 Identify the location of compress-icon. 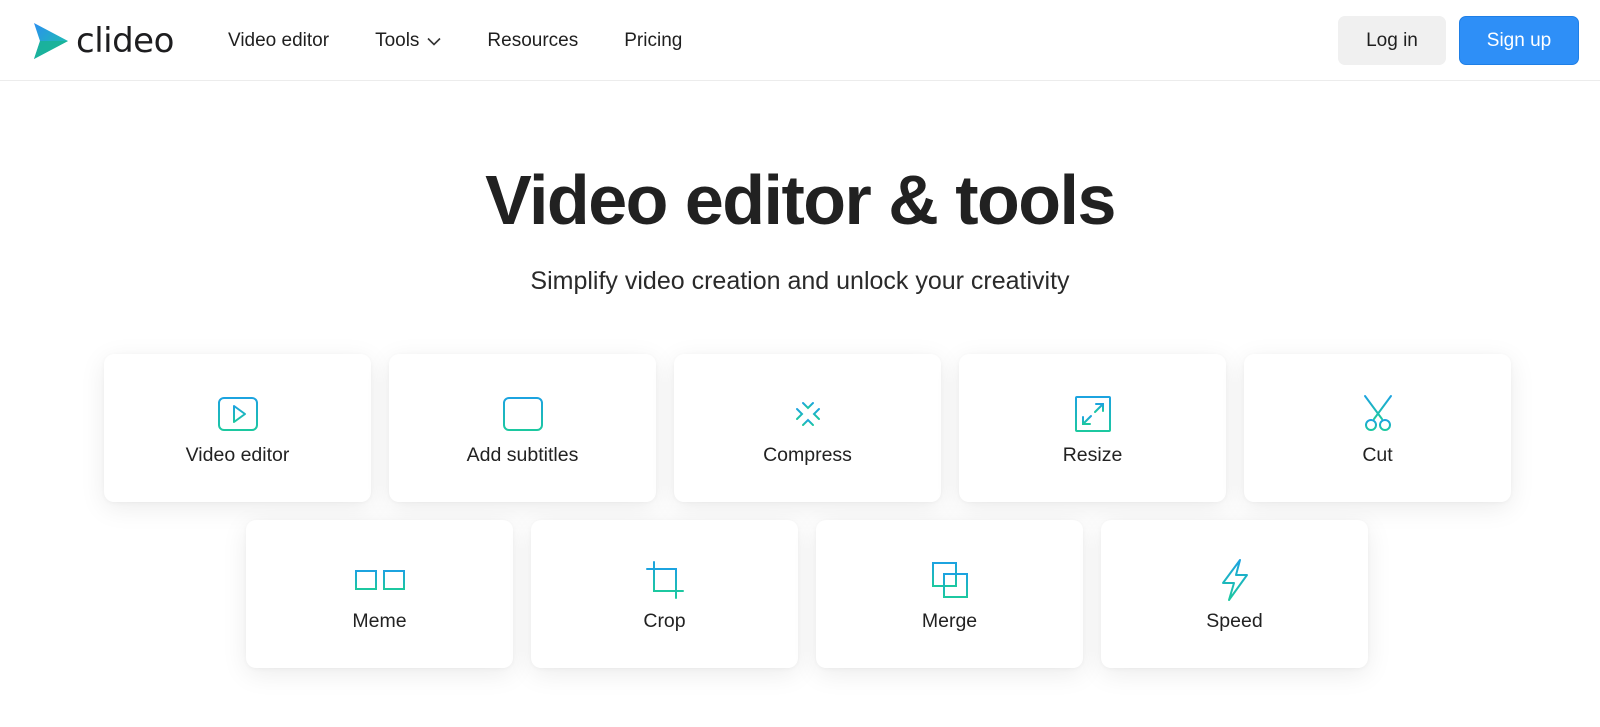
(807, 414).